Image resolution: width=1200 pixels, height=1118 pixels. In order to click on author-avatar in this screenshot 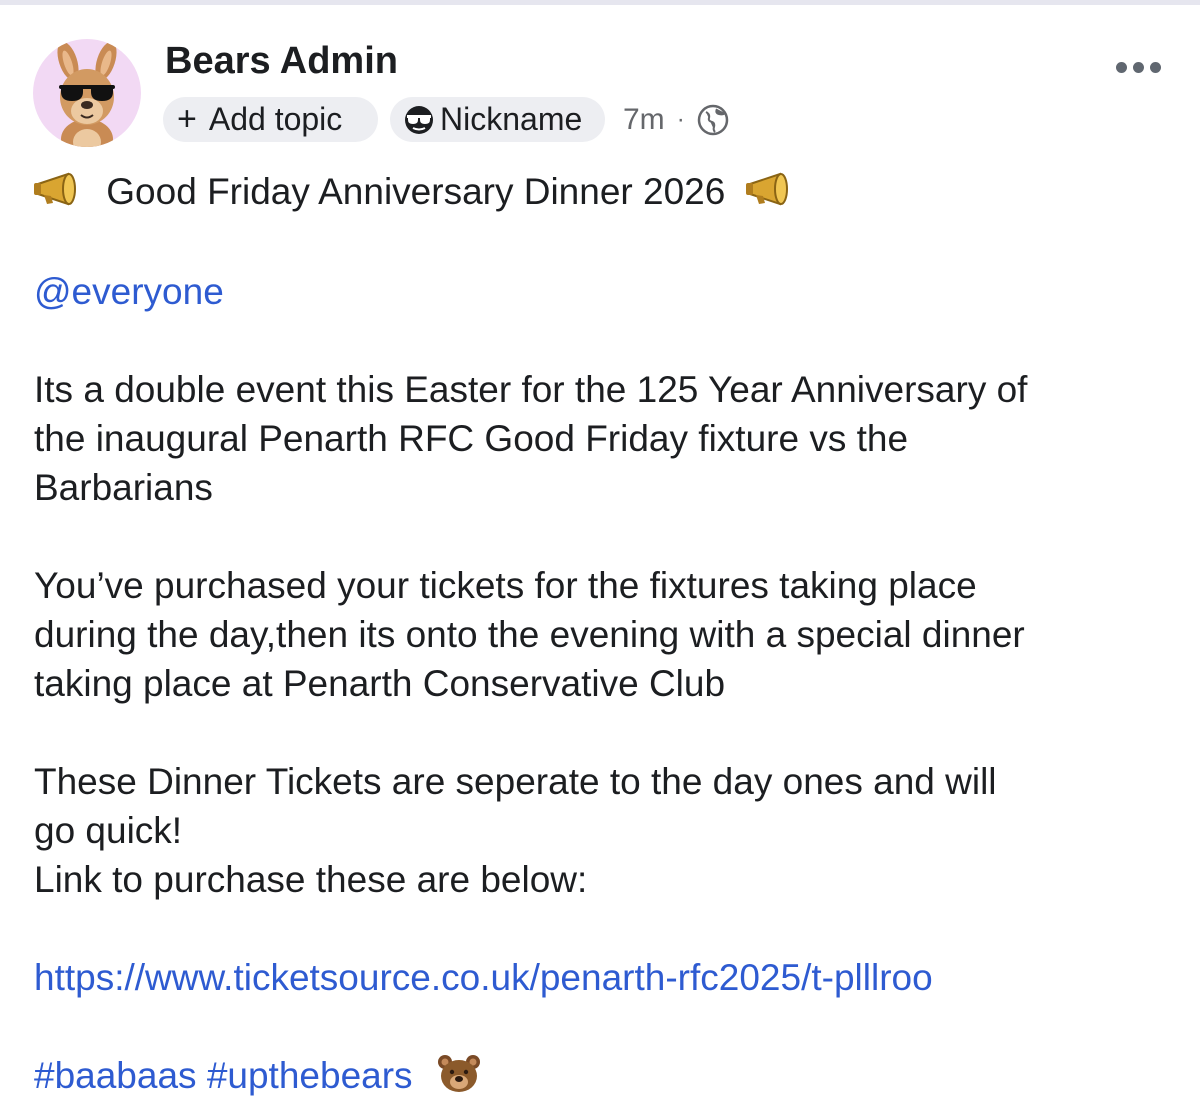, I will do `click(87, 93)`.